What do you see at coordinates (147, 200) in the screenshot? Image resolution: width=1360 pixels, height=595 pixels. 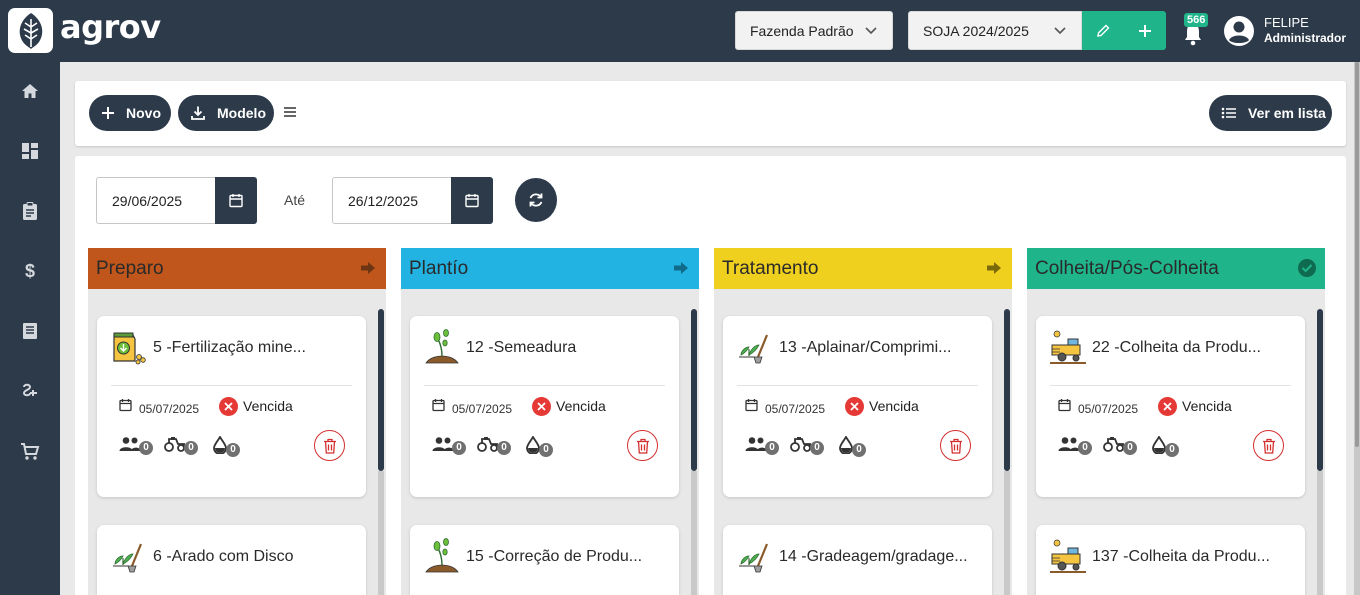 I see `start-date-value: 29/06/2025` at bounding box center [147, 200].